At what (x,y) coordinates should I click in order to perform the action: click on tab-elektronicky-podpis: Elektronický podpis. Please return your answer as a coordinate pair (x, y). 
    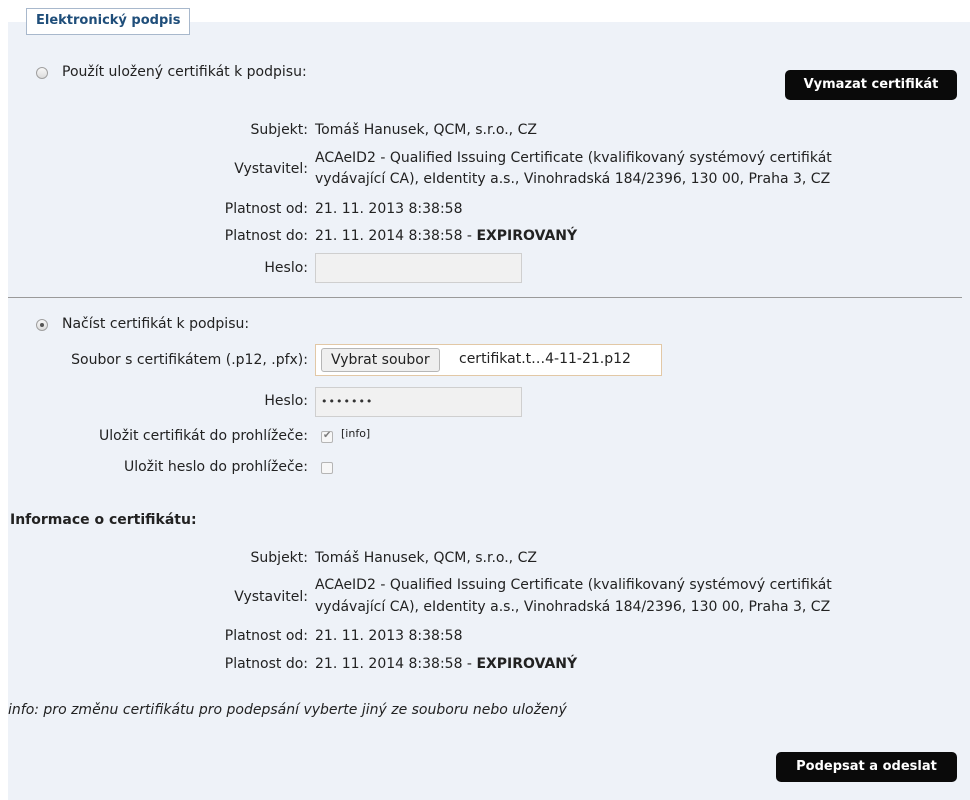
    Looking at the image, I should click on (108, 21).